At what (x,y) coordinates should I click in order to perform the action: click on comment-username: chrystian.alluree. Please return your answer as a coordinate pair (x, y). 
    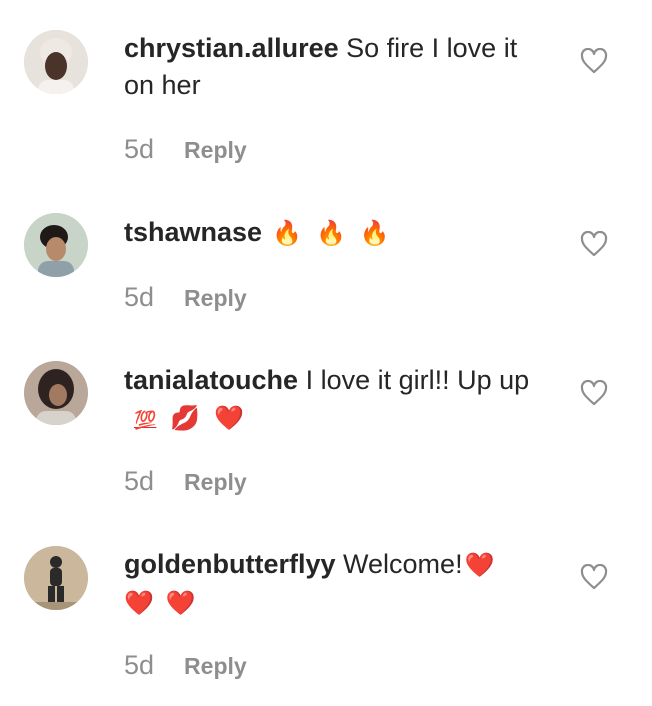
    Looking at the image, I should click on (231, 48).